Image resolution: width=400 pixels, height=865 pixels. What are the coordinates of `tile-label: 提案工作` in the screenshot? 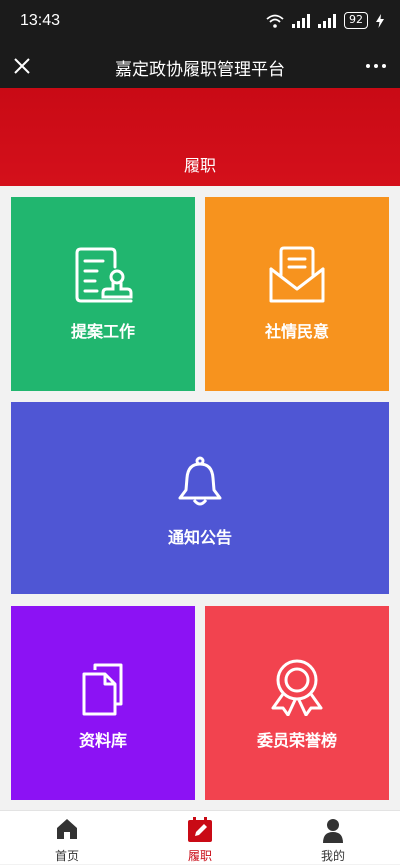 It's located at (102, 331).